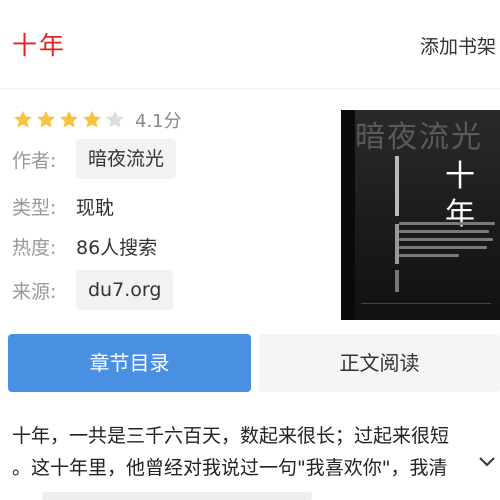  What do you see at coordinates (34, 160) in the screenshot?
I see `author-label: 作者:` at bounding box center [34, 160].